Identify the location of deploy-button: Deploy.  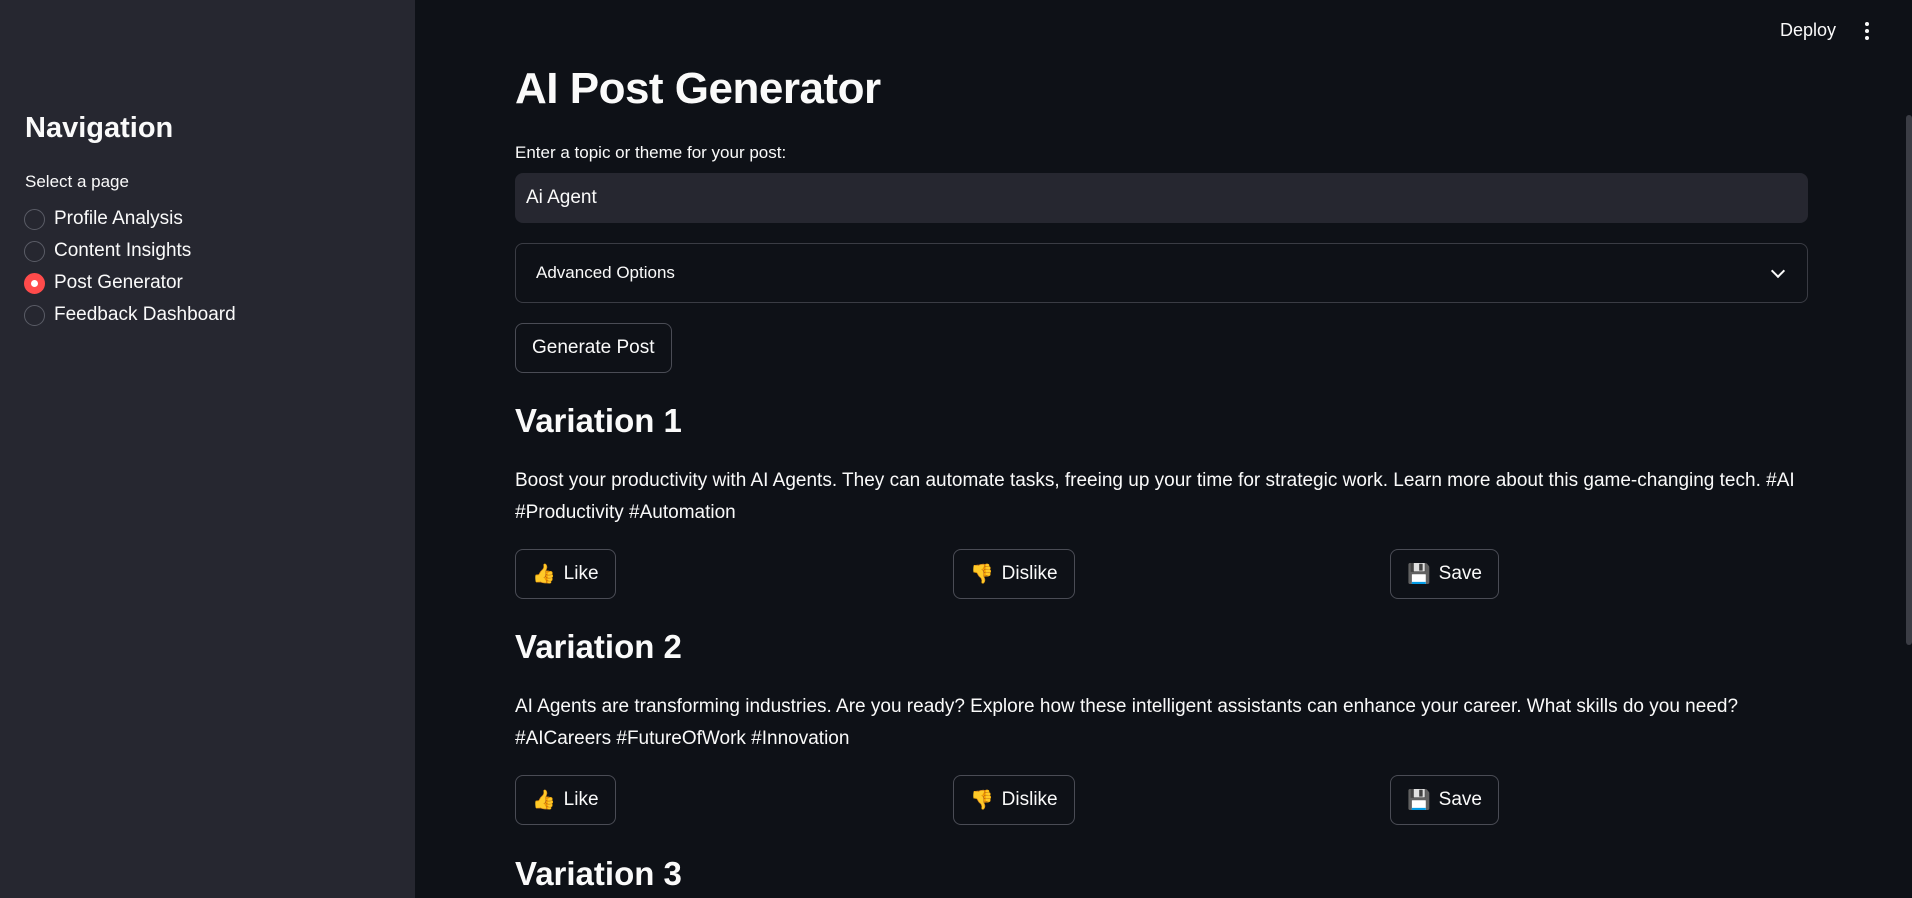
(1808, 30).